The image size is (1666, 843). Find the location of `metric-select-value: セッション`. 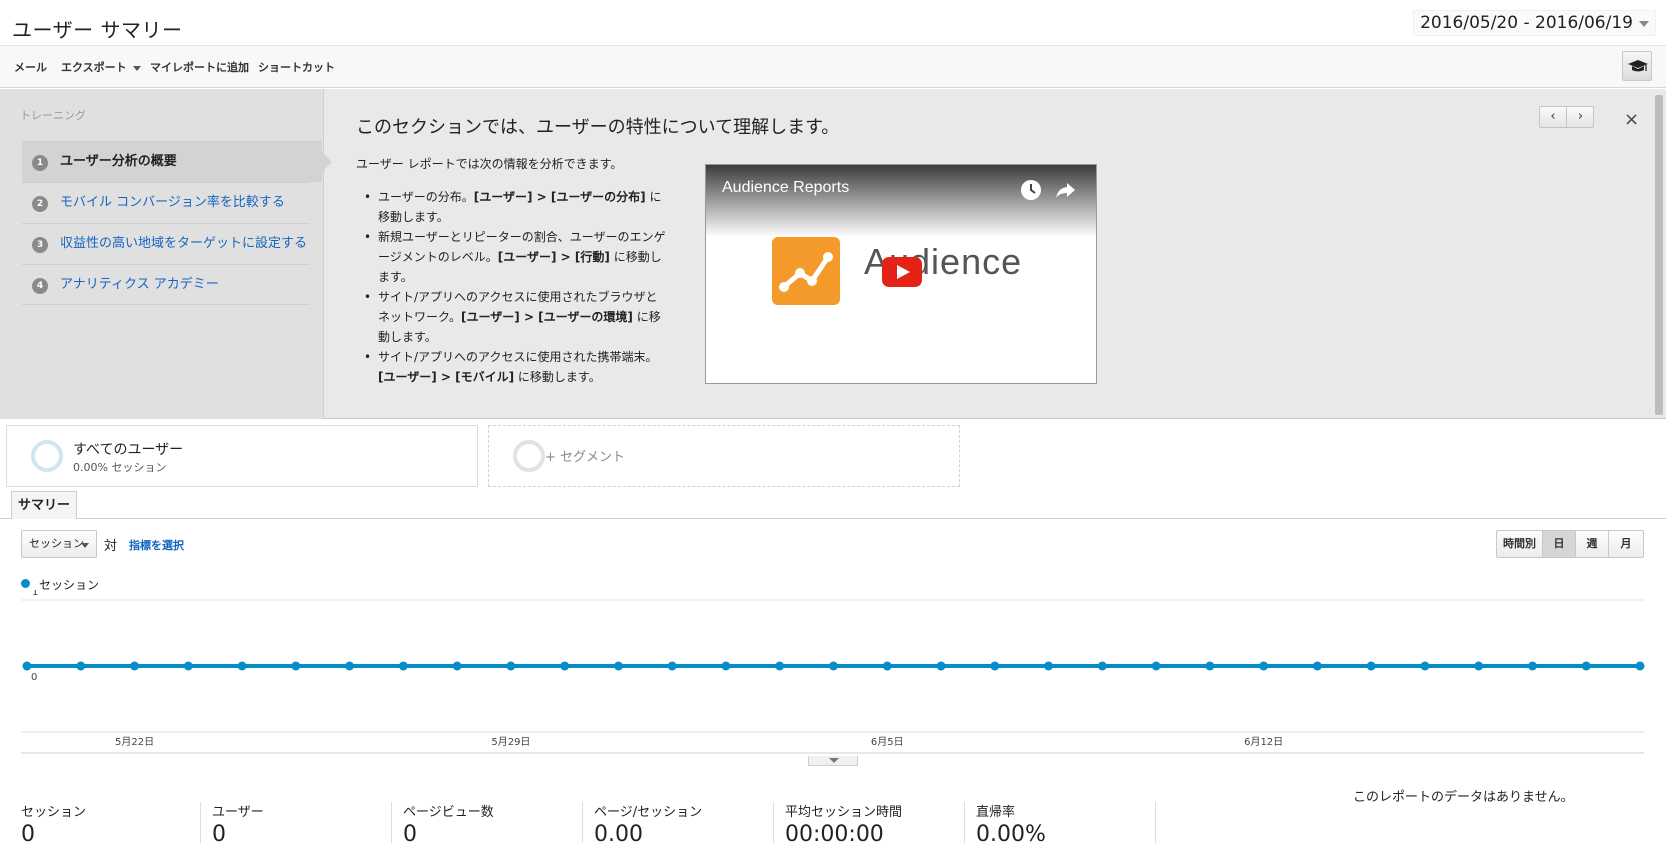

metric-select-value: セッション is located at coordinates (56, 543).